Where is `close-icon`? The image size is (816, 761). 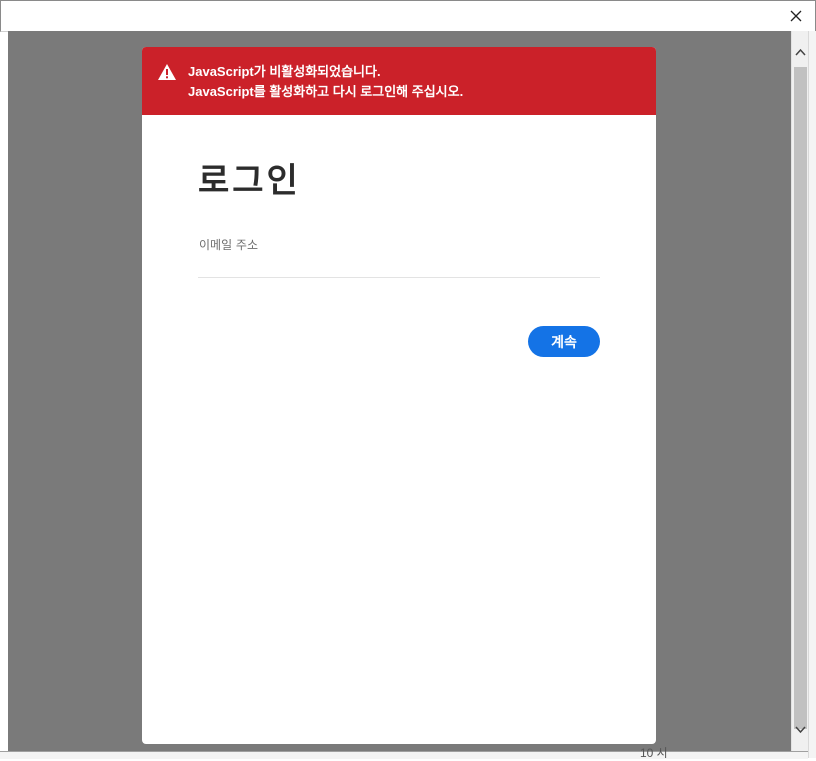 close-icon is located at coordinates (796, 16).